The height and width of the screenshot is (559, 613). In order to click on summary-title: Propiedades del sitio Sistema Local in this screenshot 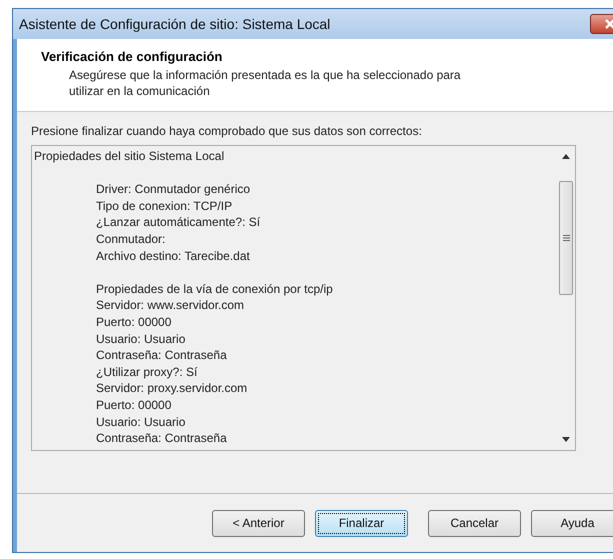, I will do `click(130, 156)`.